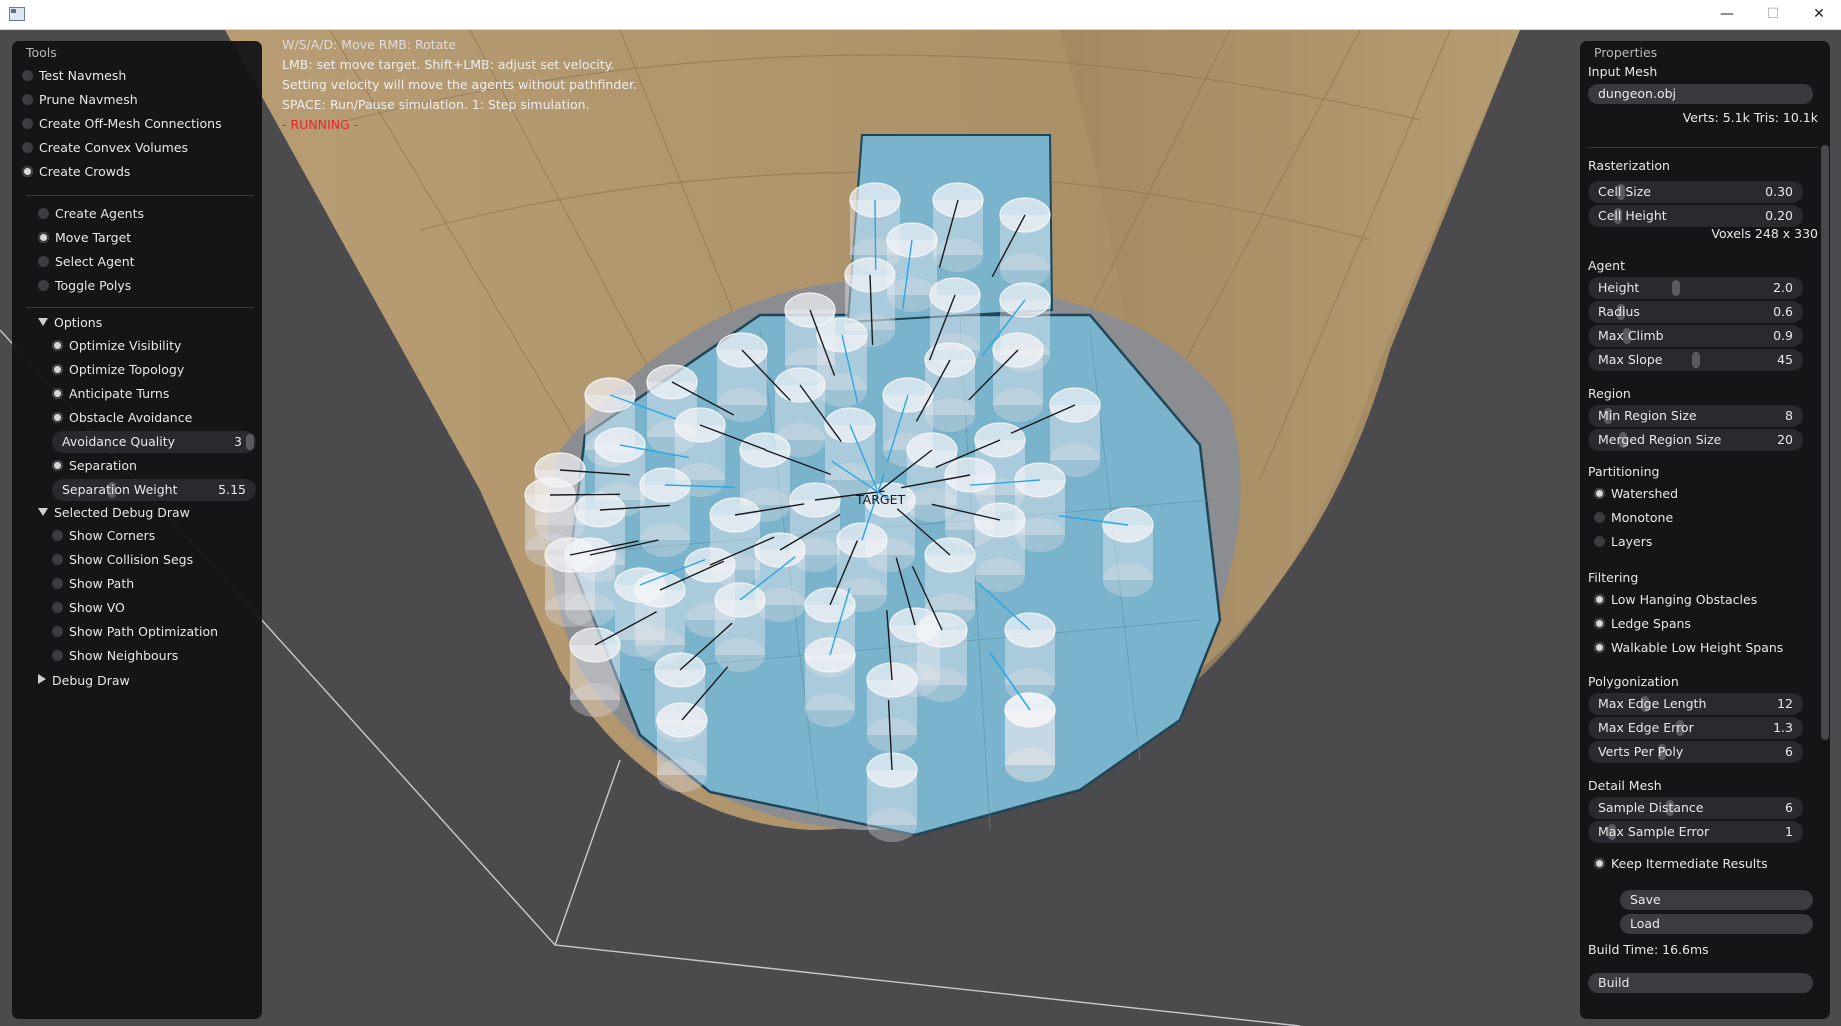 This screenshot has height=1026, width=1841. I want to click on keep-intermediate-toggle: Keep Itermediate Results, so click(1681, 864).